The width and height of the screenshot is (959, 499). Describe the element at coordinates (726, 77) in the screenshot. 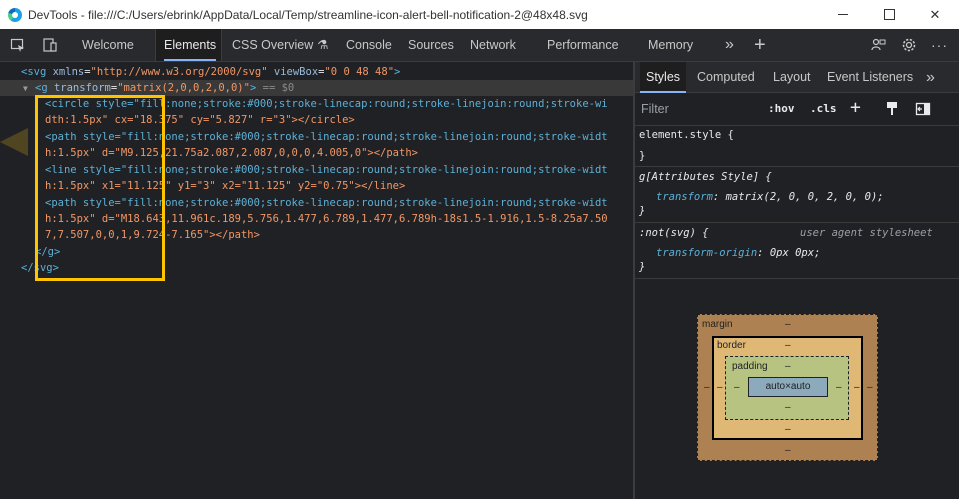

I see `tab-computed: Computed` at that location.